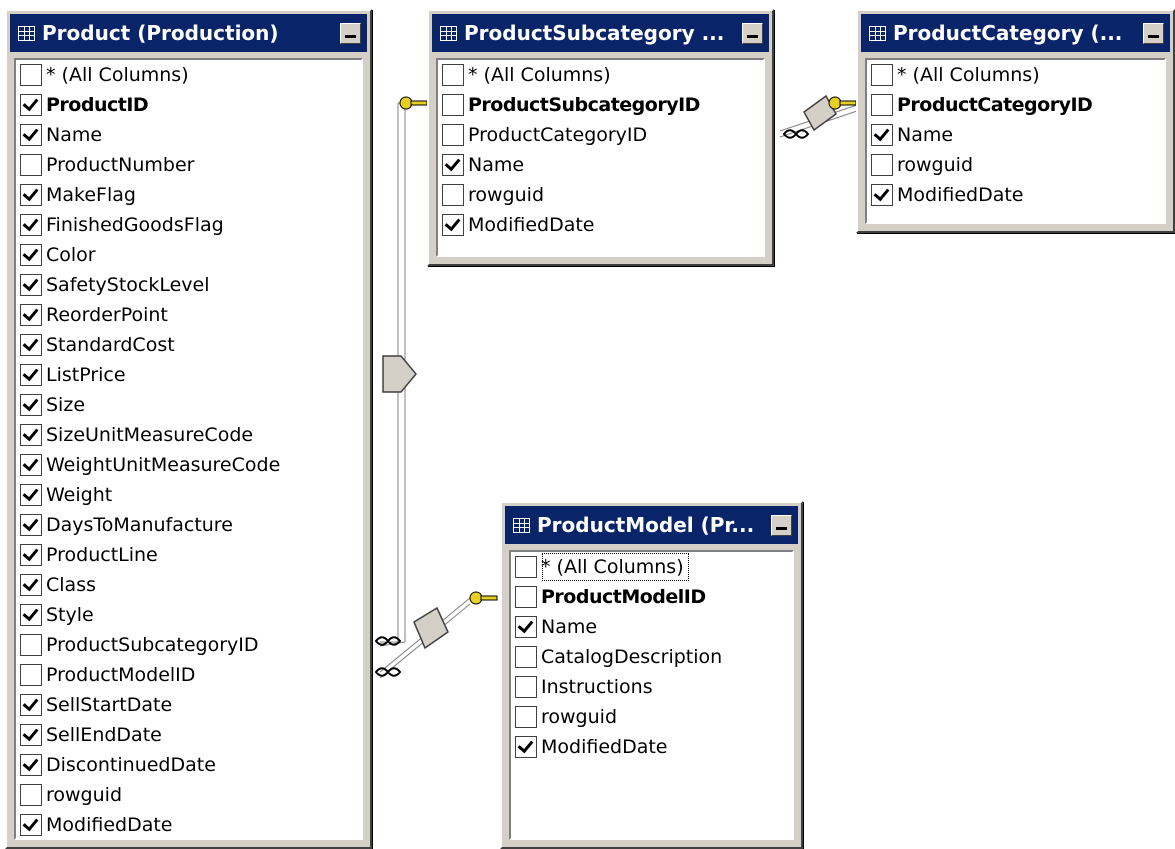 This screenshot has height=849, width=1175. Describe the element at coordinates (188, 765) in the screenshot. I see `column-row: DiscontinuedDate` at that location.